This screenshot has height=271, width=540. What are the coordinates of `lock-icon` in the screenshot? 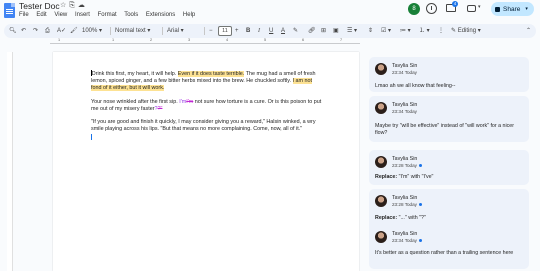 It's located at (497, 9).